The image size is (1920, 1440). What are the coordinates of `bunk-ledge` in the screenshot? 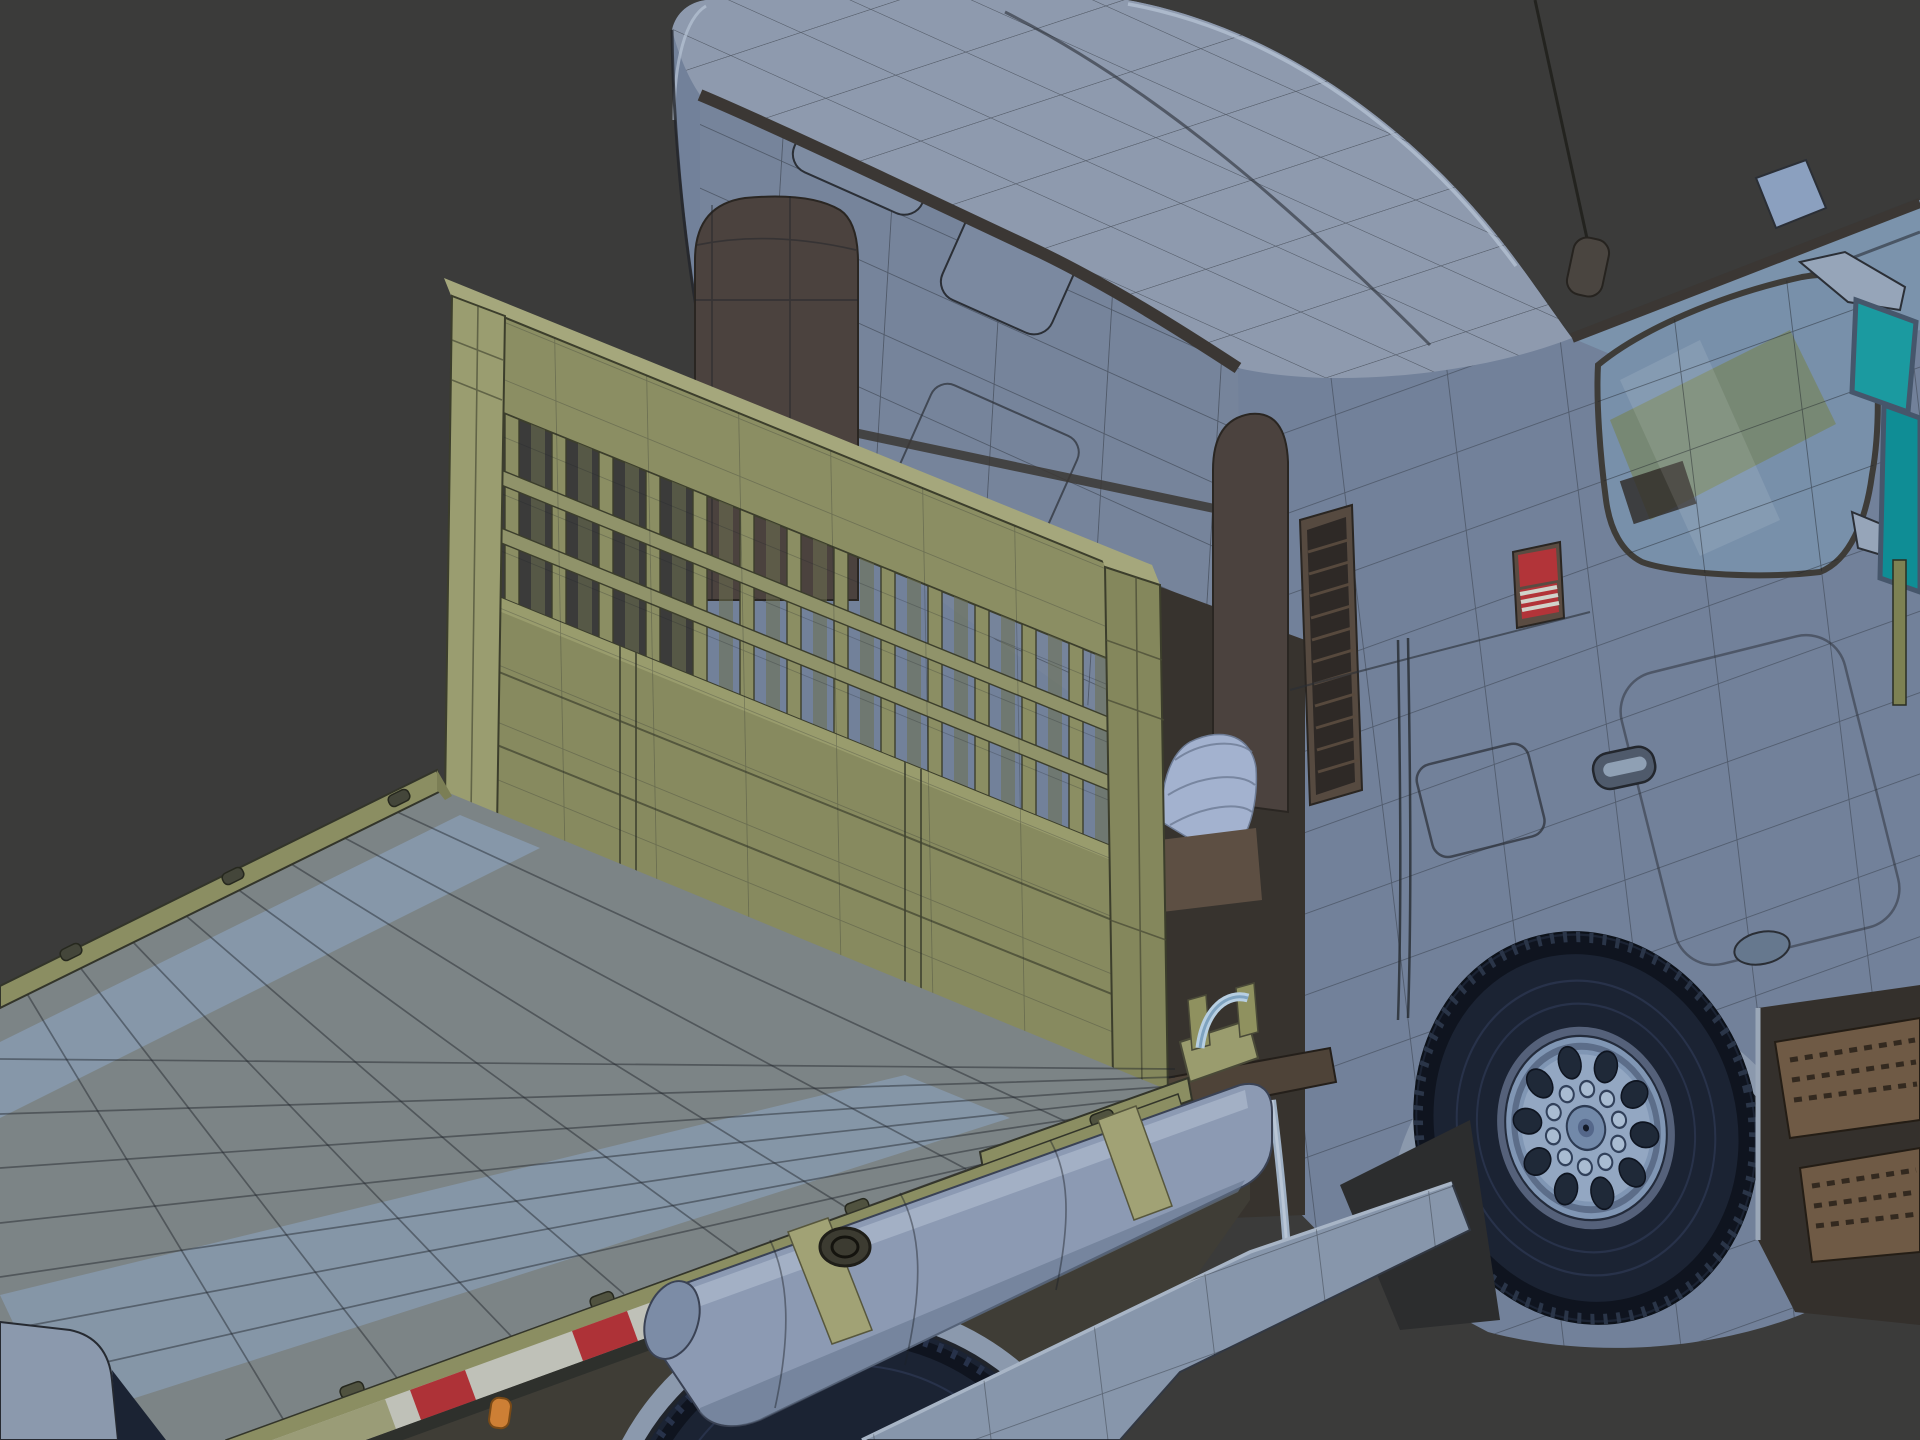 It's located at (1211, 870).